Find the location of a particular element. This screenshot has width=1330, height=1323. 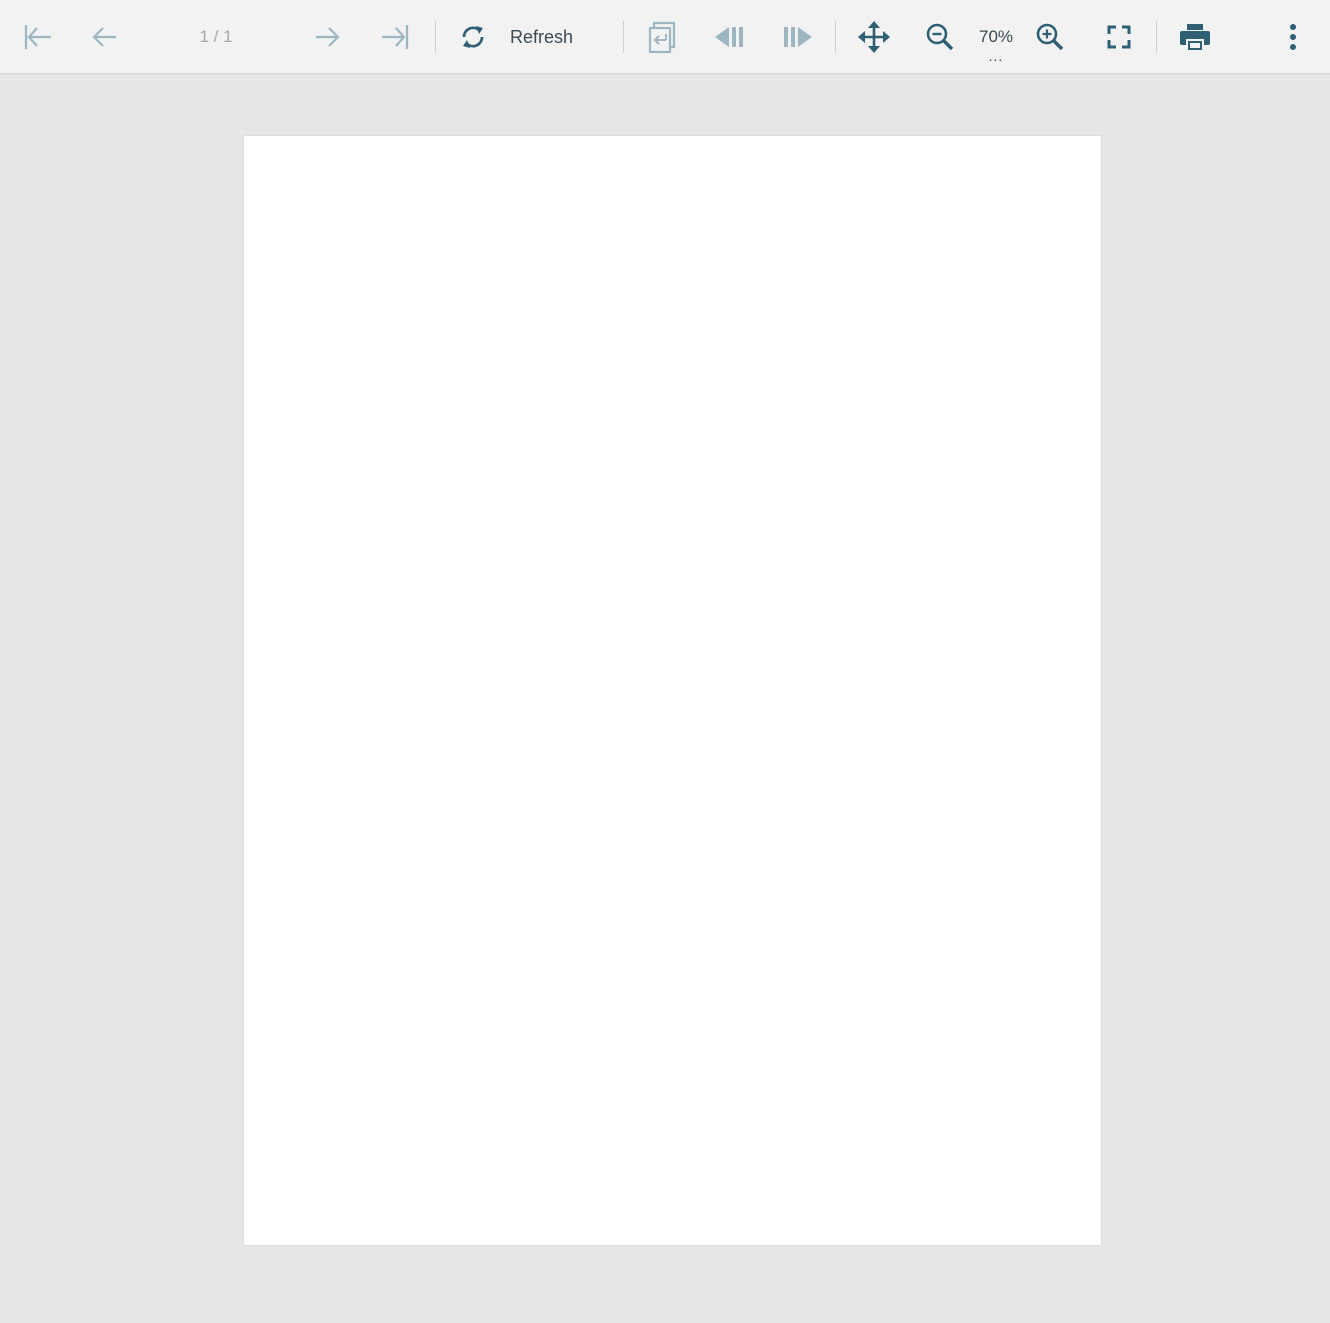

print-icon is located at coordinates (1195, 37).